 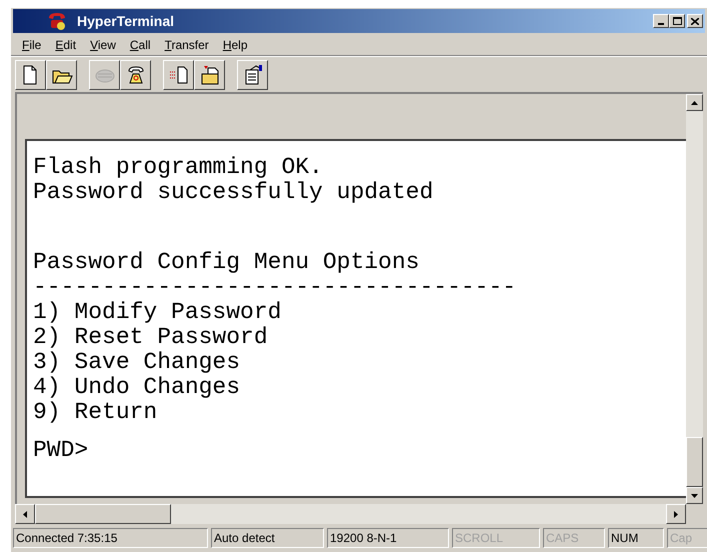 I want to click on terminal-line: Password Config Menu Options, so click(x=226, y=262).